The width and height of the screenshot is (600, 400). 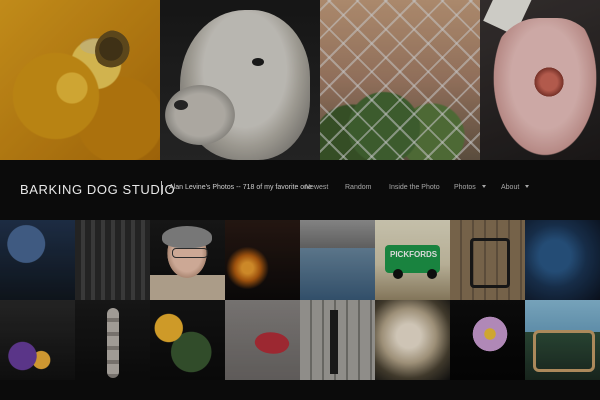 I want to click on nav-label-newest: Newest, so click(x=317, y=187).